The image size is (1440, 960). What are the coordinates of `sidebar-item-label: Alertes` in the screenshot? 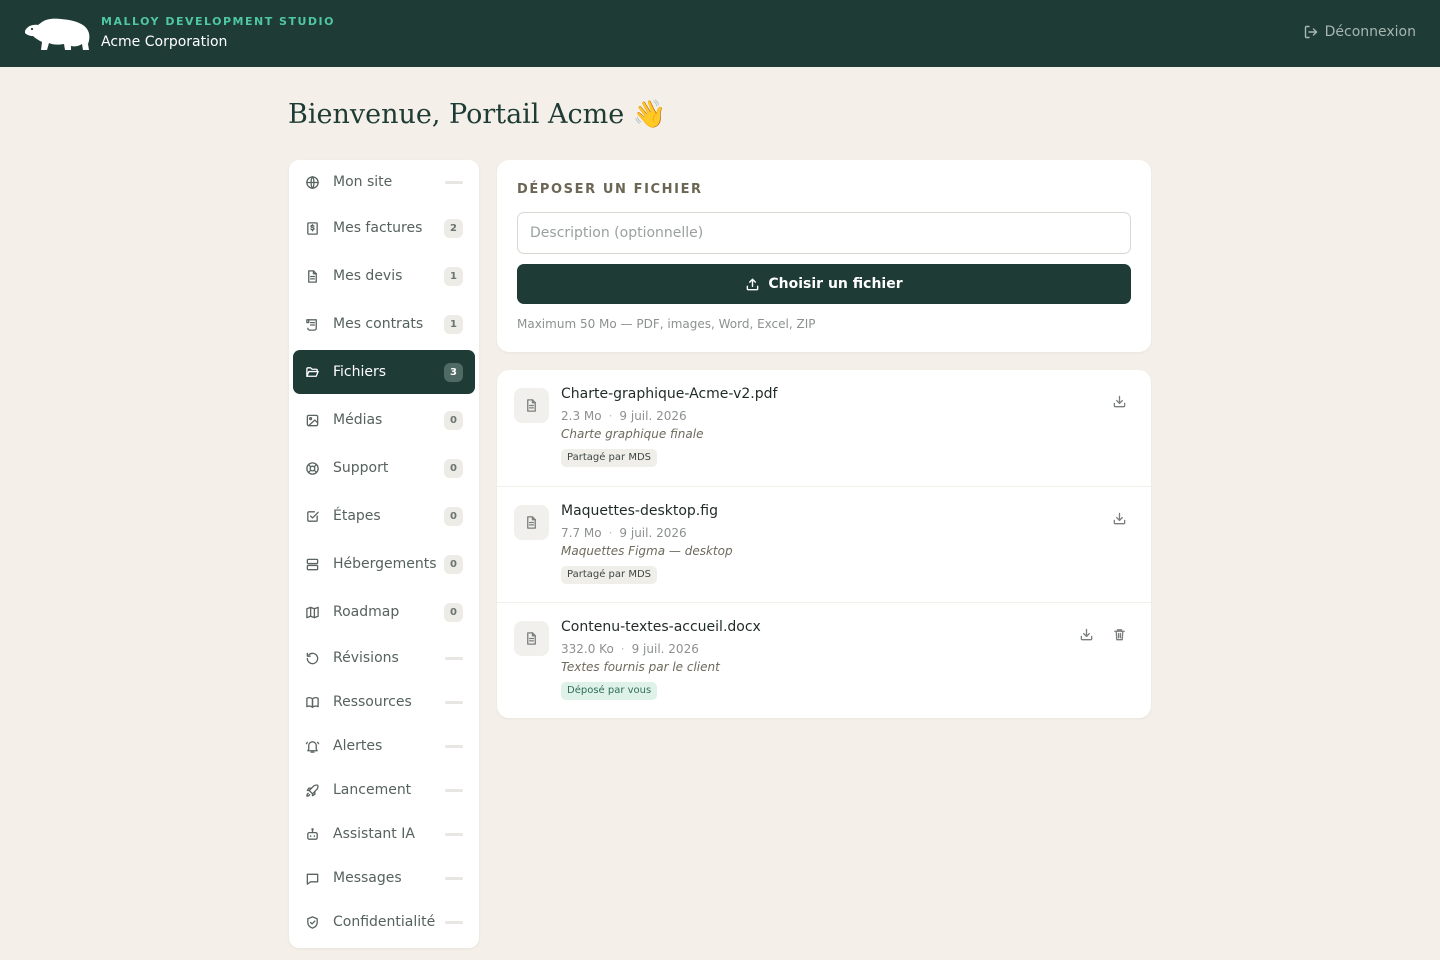 It's located at (358, 746).